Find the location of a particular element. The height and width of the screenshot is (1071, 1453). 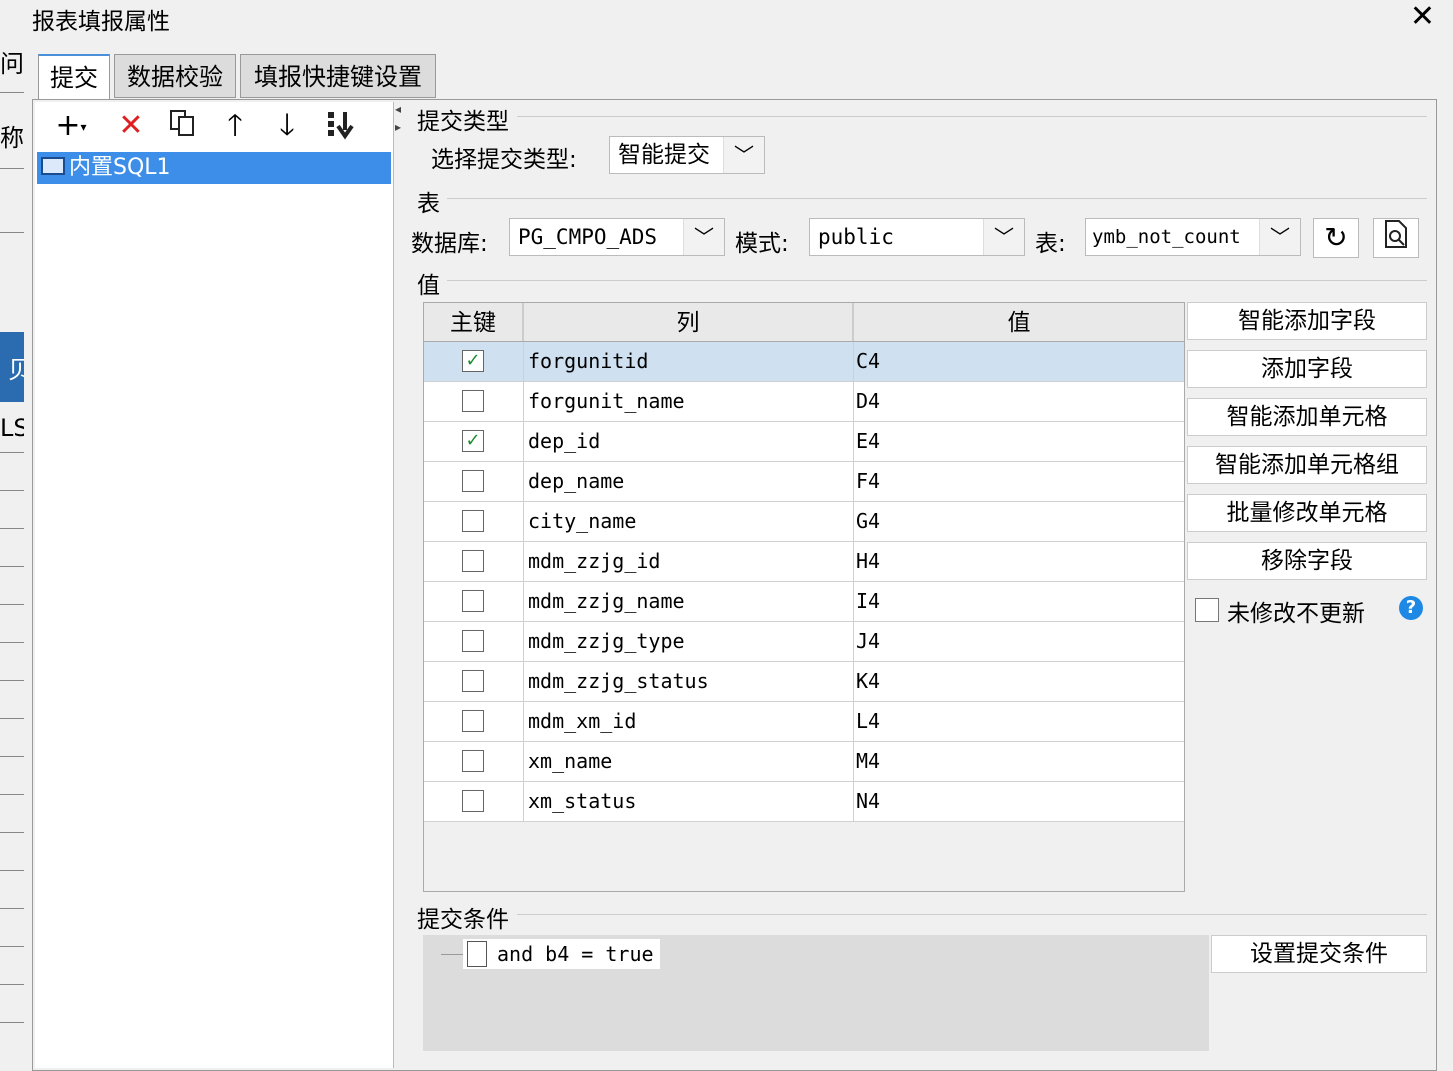

table-row: mdm_zzjg_id H4 is located at coordinates (804, 562).